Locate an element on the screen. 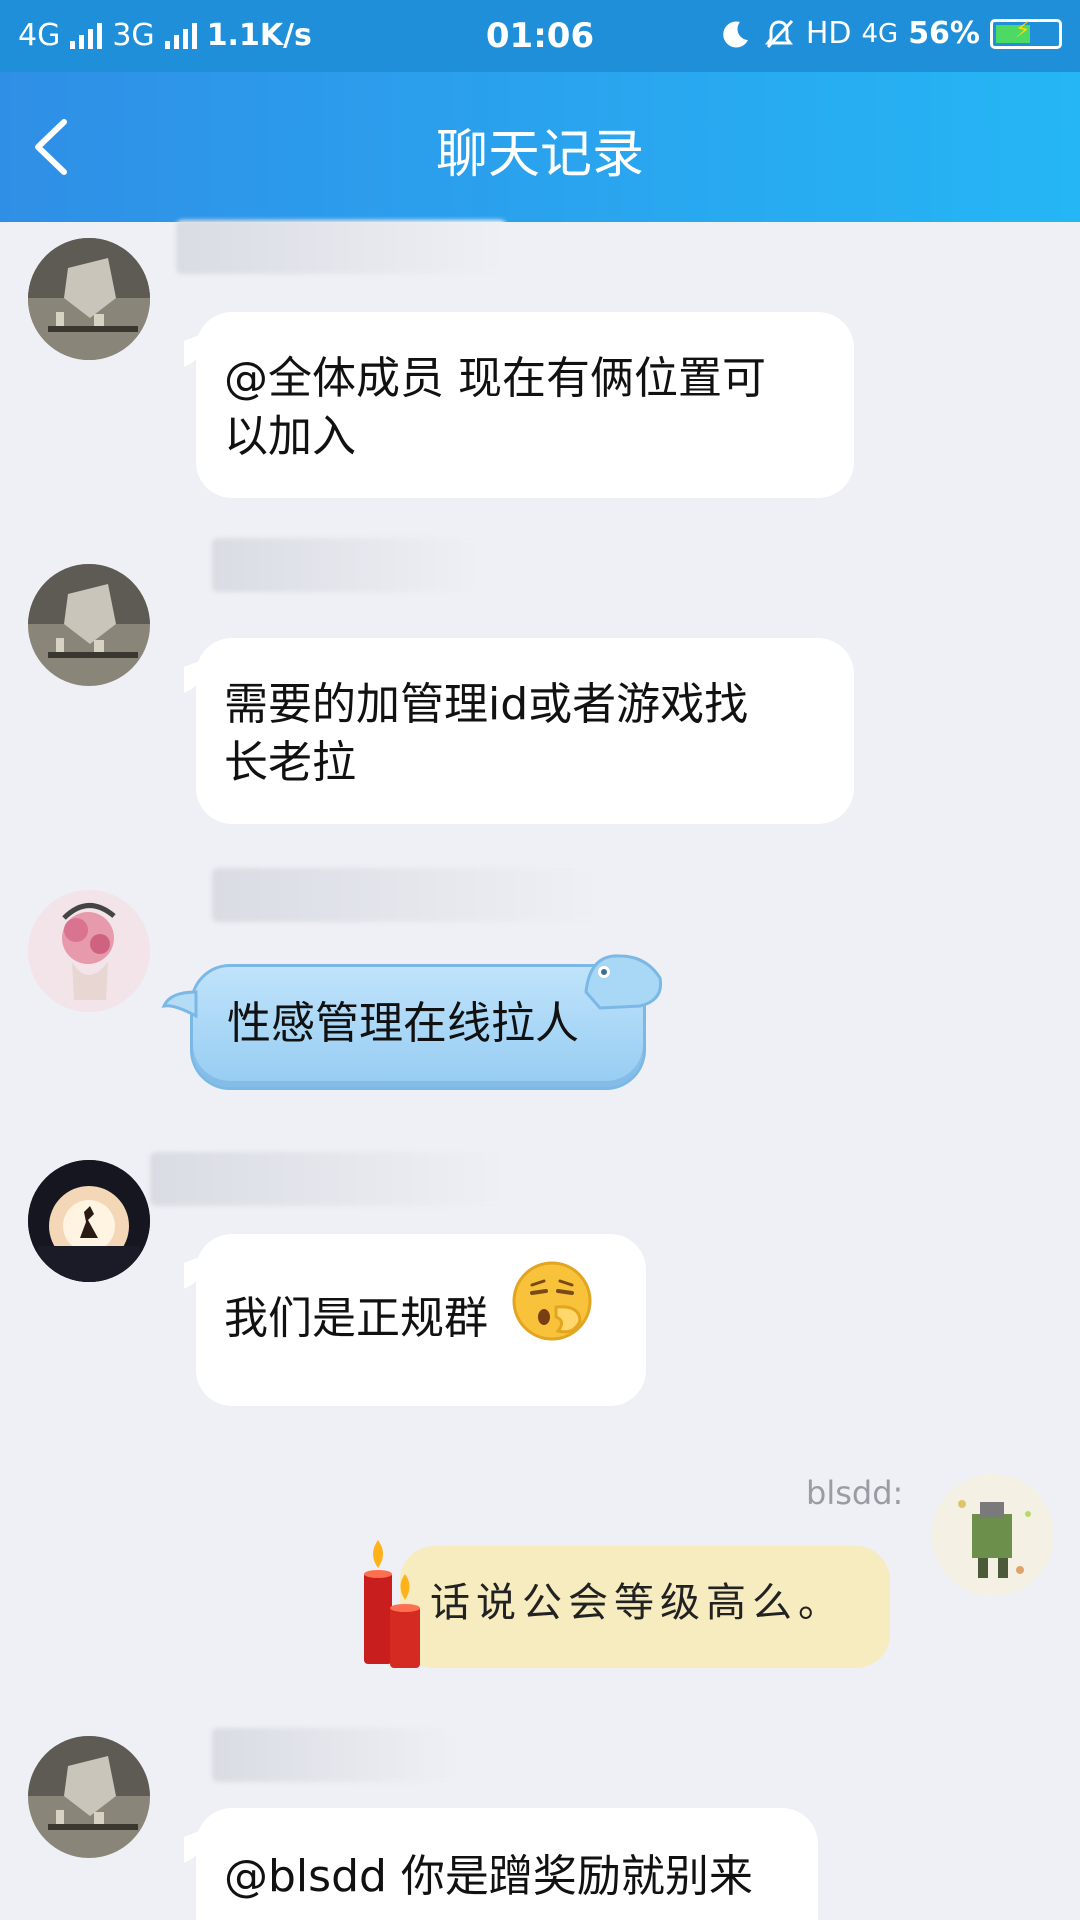 The image size is (1080, 1920). message-bubble: 我们是正规群 is located at coordinates (421, 1320).